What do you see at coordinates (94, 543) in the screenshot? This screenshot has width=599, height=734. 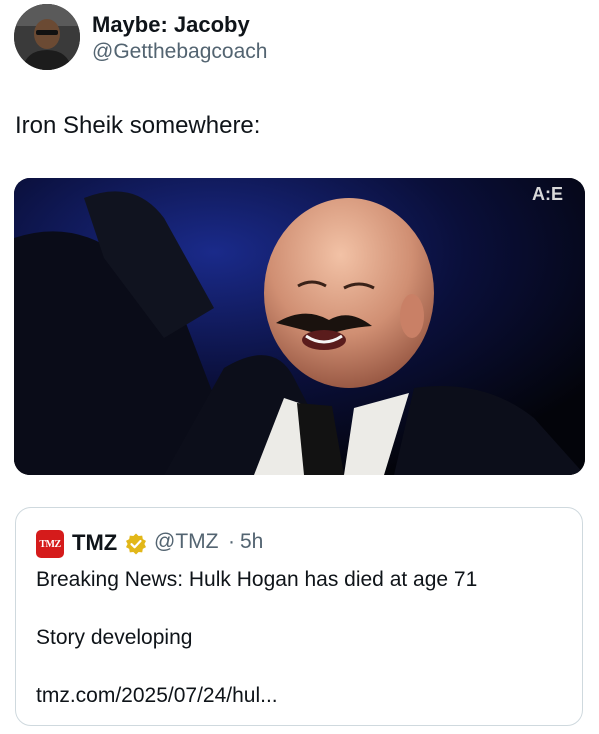 I see `quoted-display-name: TMZ` at bounding box center [94, 543].